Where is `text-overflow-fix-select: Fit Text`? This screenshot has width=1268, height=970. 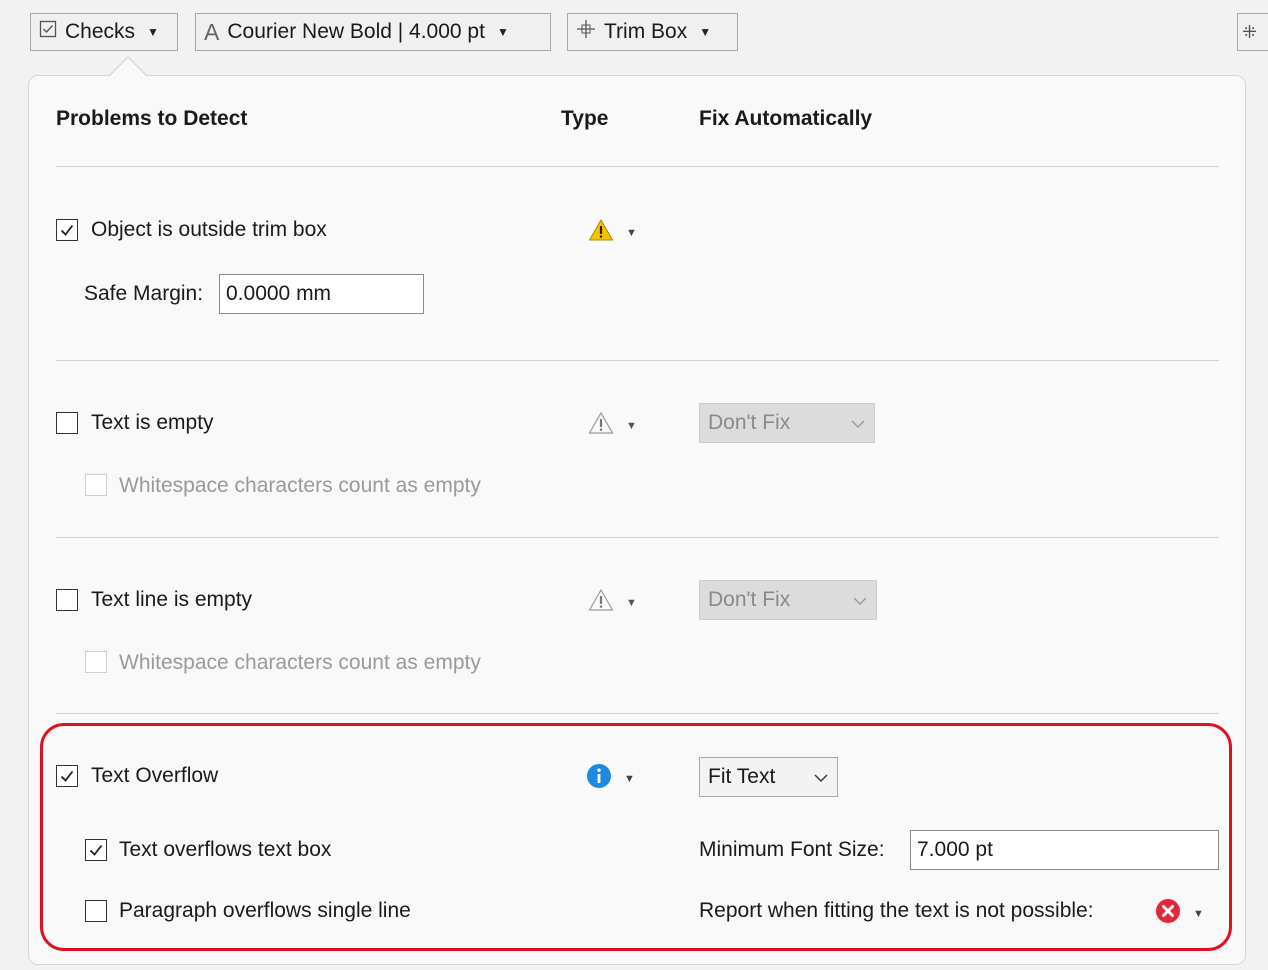
text-overflow-fix-select: Fit Text is located at coordinates (768, 777).